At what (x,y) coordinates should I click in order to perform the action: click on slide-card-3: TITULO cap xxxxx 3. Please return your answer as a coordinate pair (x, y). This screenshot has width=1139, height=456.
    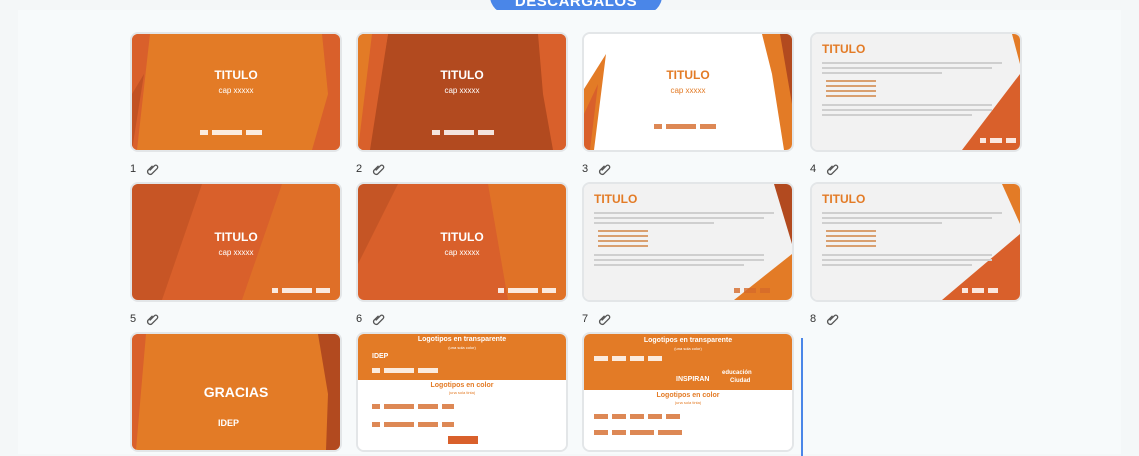
    Looking at the image, I should click on (688, 106).